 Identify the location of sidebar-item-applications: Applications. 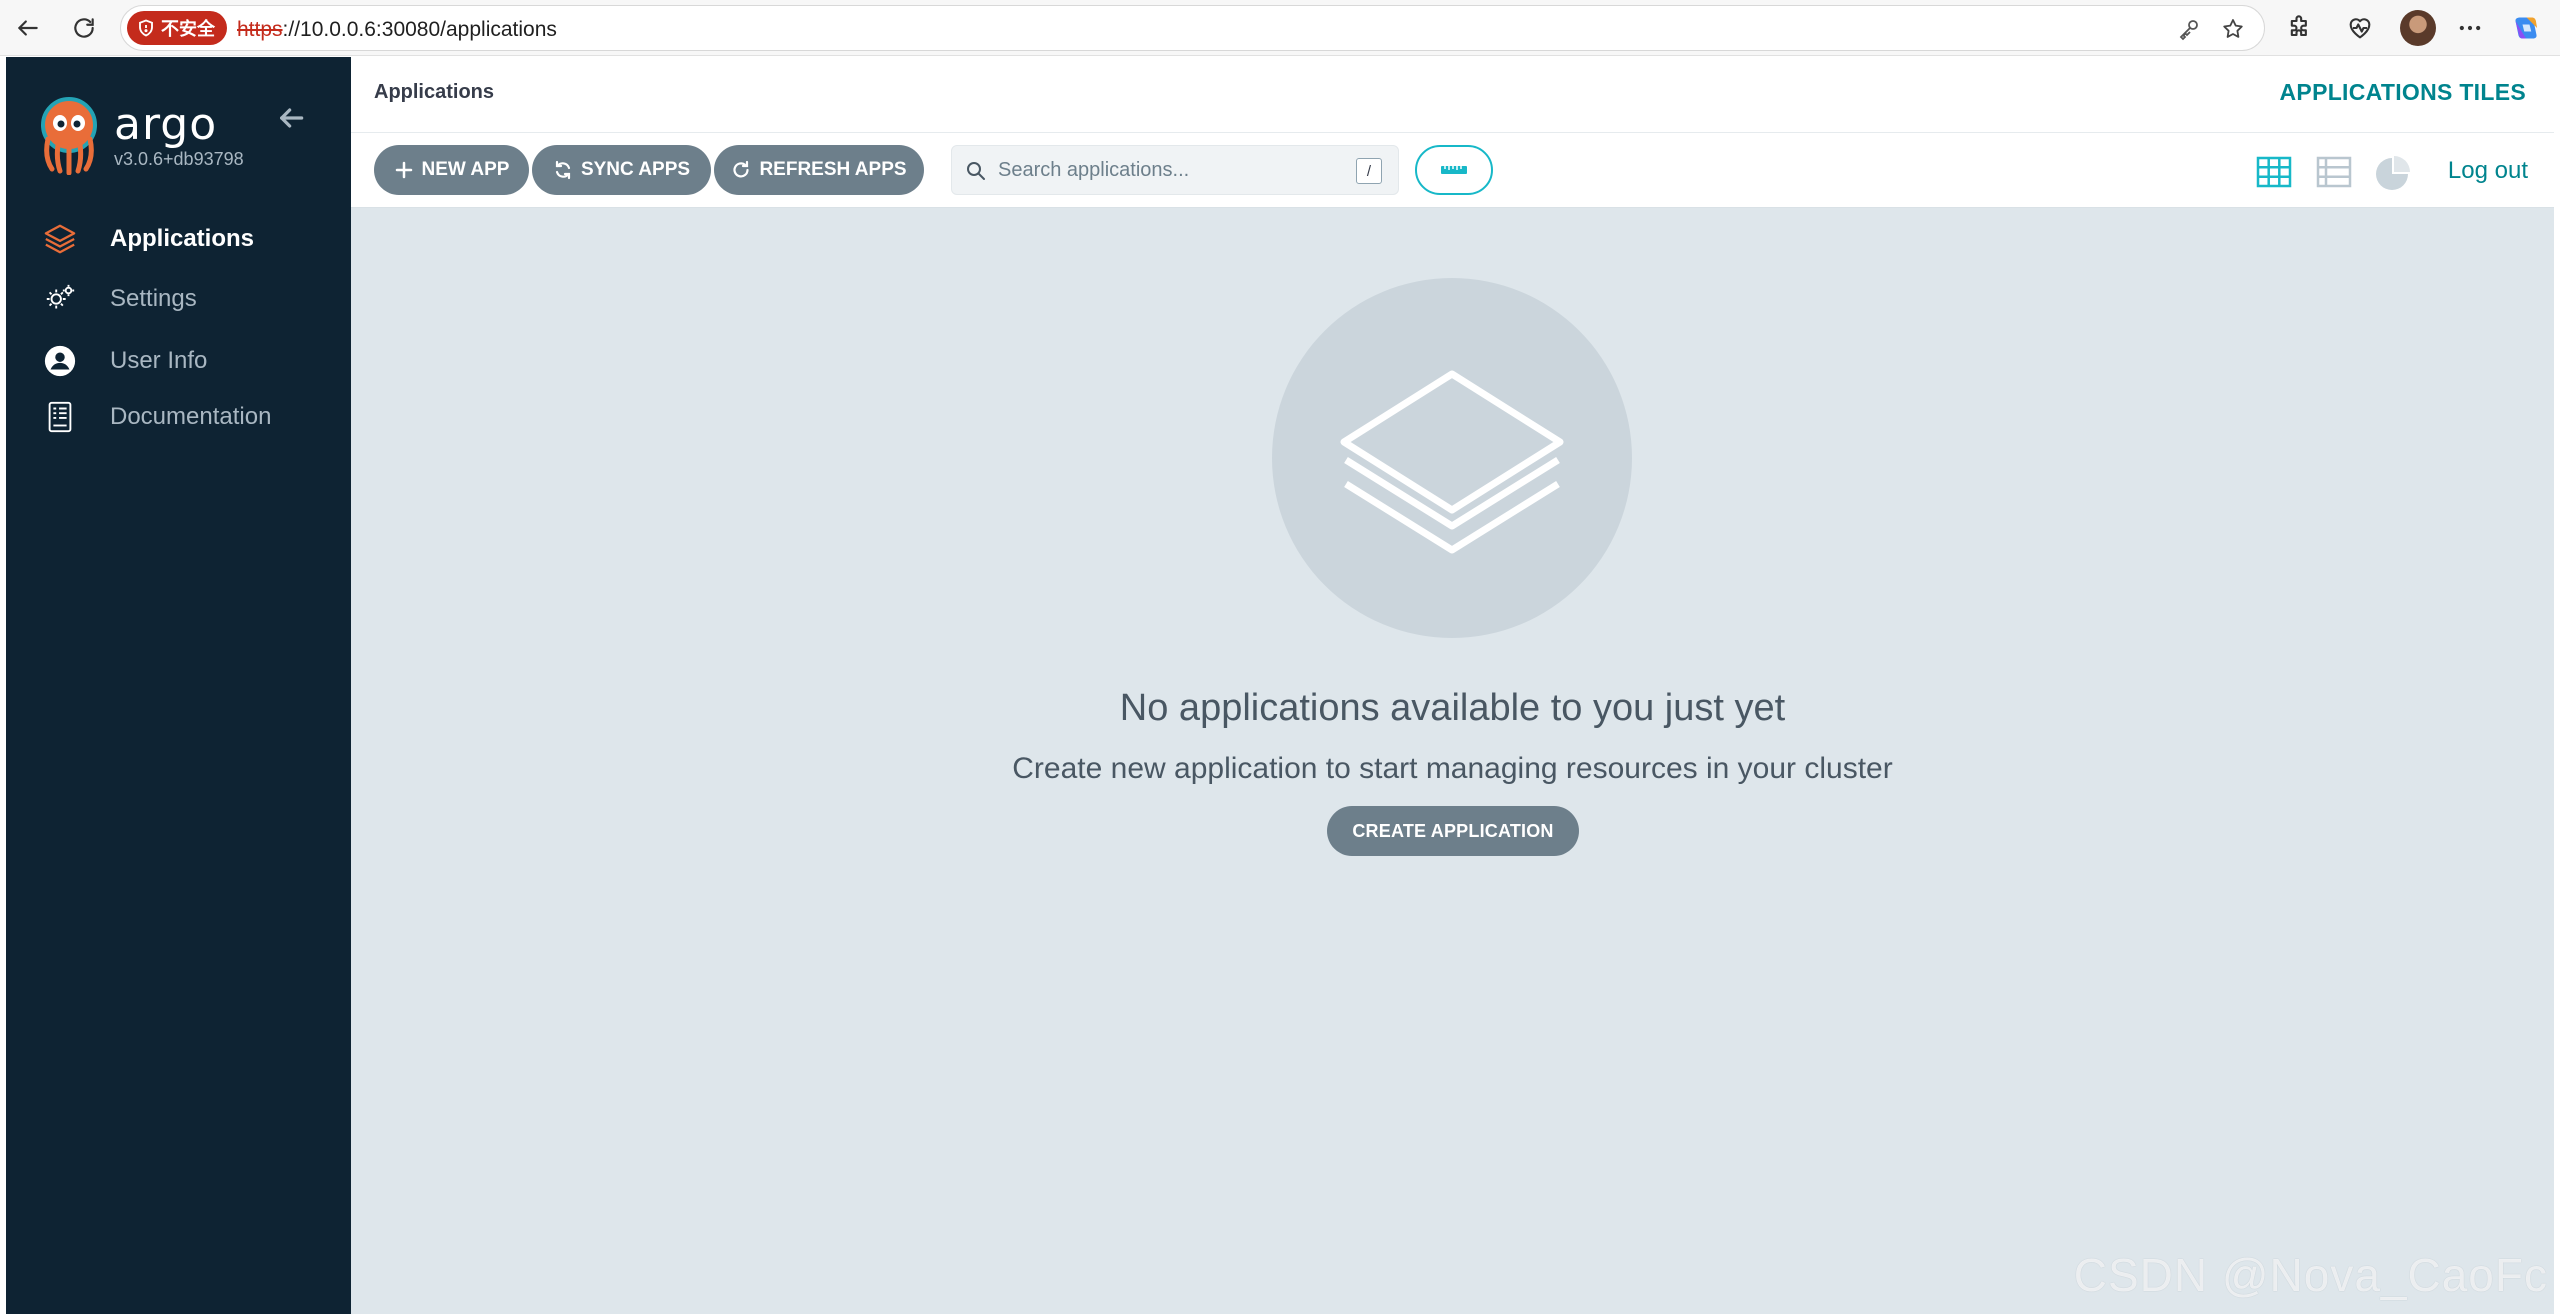
(192, 239).